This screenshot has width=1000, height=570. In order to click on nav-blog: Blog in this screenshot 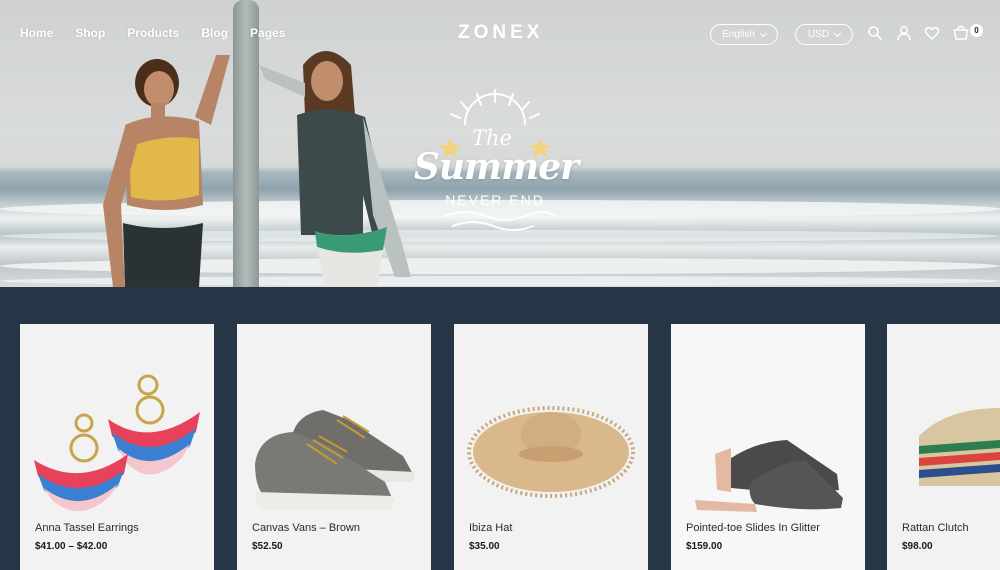, I will do `click(214, 33)`.